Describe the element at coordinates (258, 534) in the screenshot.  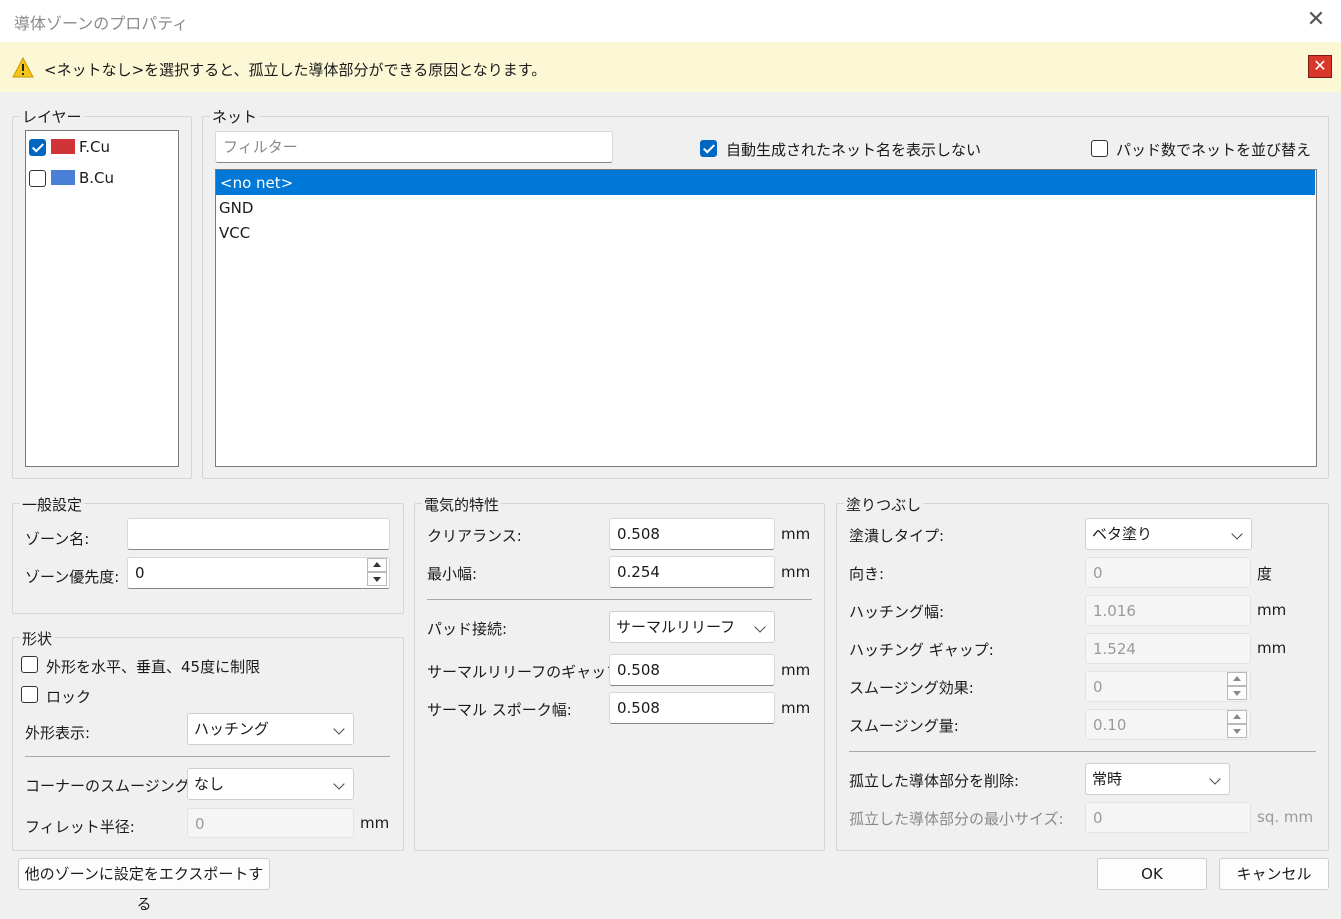
I see `zone-name-input` at that location.